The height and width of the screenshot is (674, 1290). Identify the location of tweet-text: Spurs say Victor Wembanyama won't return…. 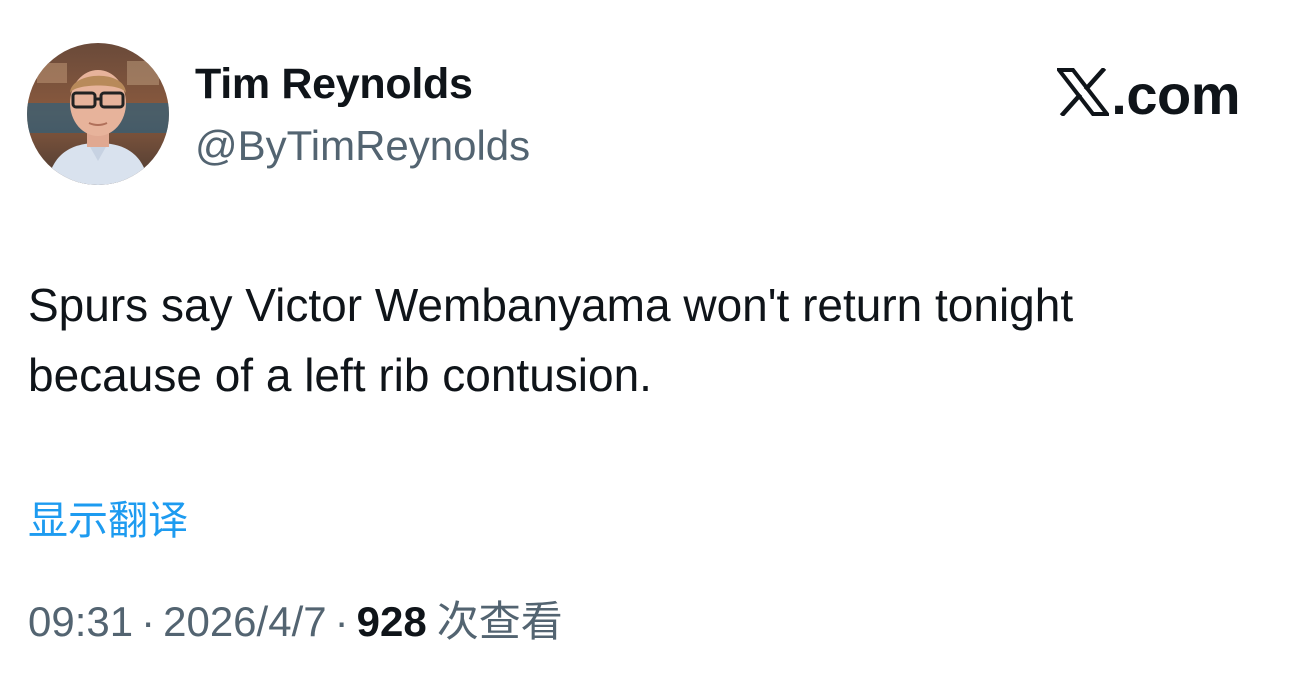
(551, 340).